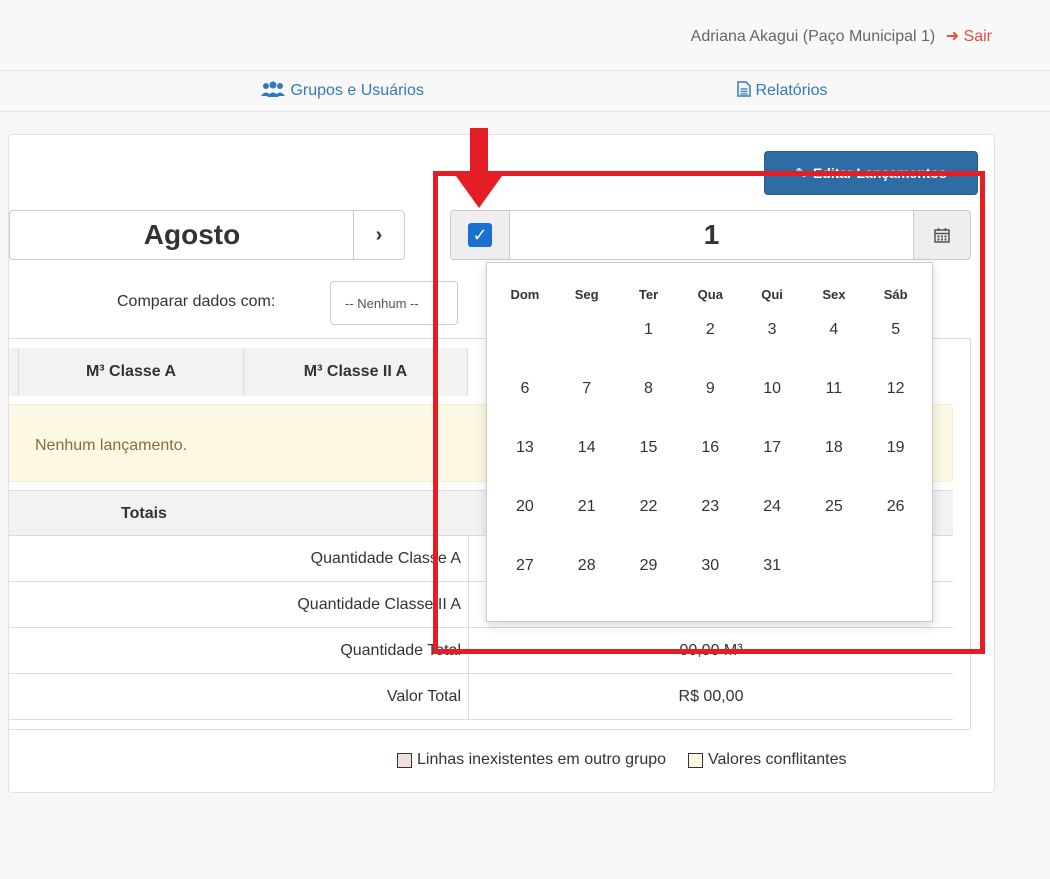 This screenshot has width=1050, height=879. What do you see at coordinates (192, 234) in the screenshot?
I see `month-label: Agosto` at bounding box center [192, 234].